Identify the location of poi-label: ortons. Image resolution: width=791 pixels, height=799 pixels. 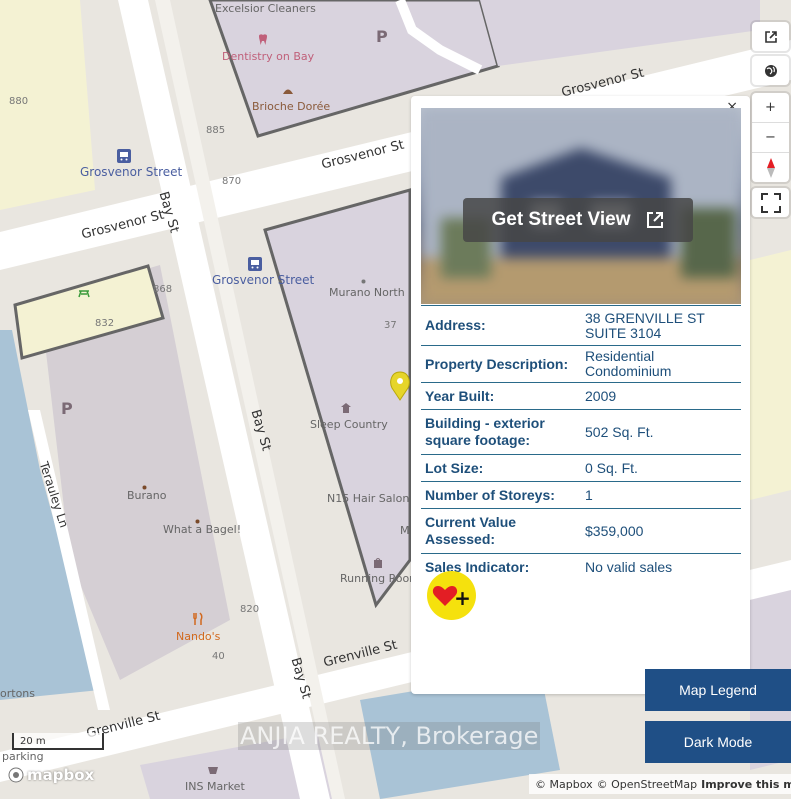
(17, 693).